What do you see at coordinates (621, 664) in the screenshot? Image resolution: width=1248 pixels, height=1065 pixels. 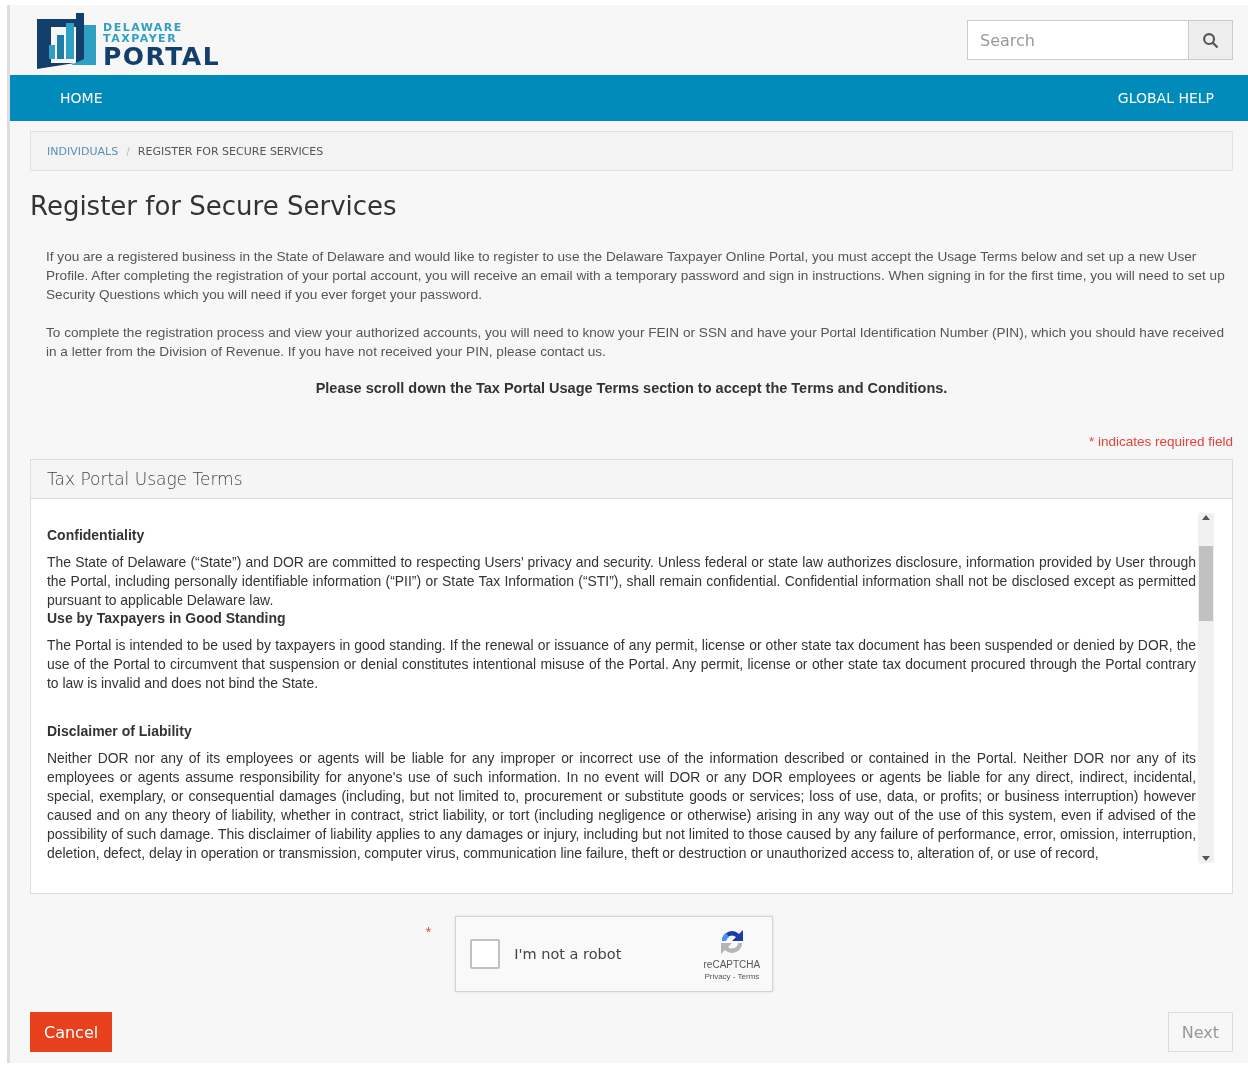 I see `section-text: The Portal is intended to be used by taxpayers in good standing. If the renewal or issuance of any permit, license or other state tax document has been suspended or denied by DOR, the use of the Portal to circumvent that suspension or denial constitutes intentional misuse of the Portal. Any permit, license or other state tax document procured through the Portal contrary to law is invalid and does not bind the State.` at bounding box center [621, 664].